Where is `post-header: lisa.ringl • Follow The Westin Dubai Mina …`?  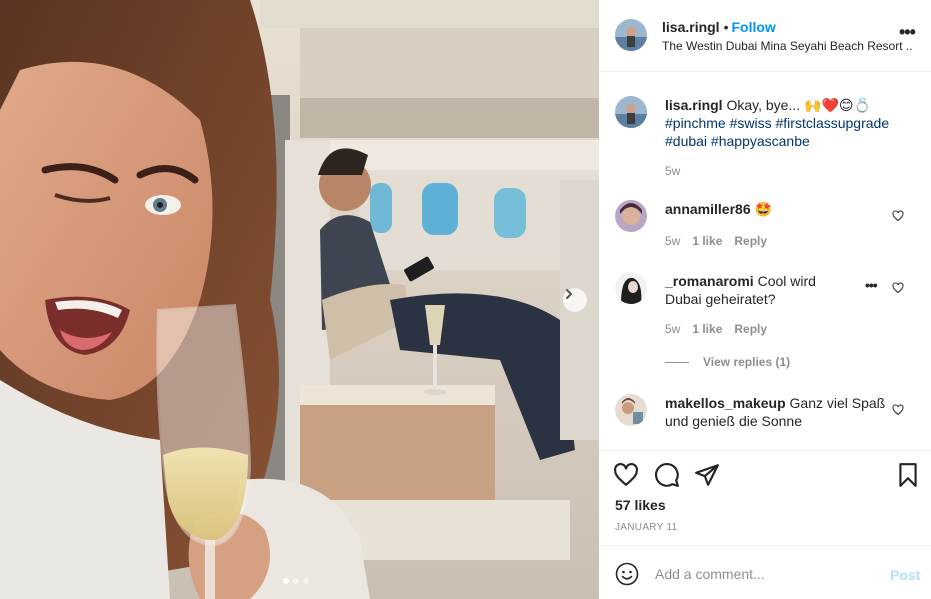 post-header: lisa.ringl • Follow The Westin Dubai Mina … is located at coordinates (765, 36).